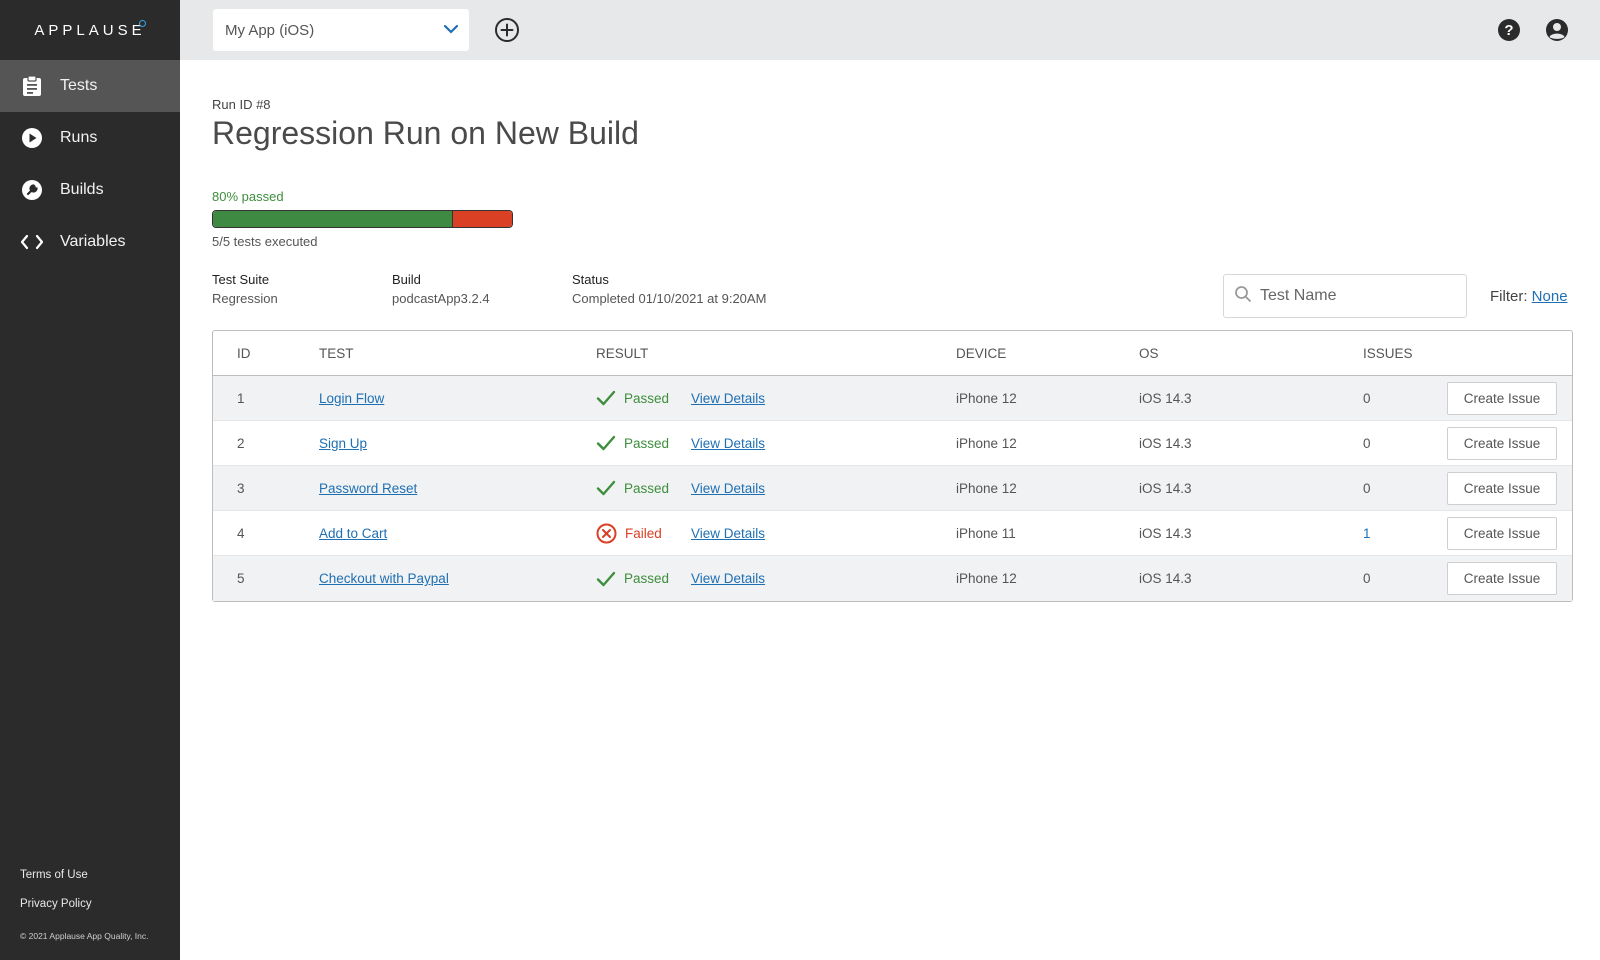 The height and width of the screenshot is (960, 1600). Describe the element at coordinates (93, 241) in the screenshot. I see `sidebar-item-label: Variables` at that location.